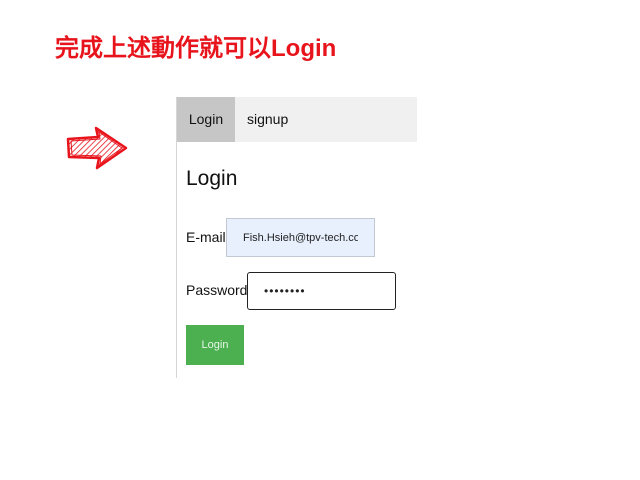 This screenshot has width=640, height=480. What do you see at coordinates (196, 48) in the screenshot?
I see `page-headline: 完成上述動作就可以Login` at bounding box center [196, 48].